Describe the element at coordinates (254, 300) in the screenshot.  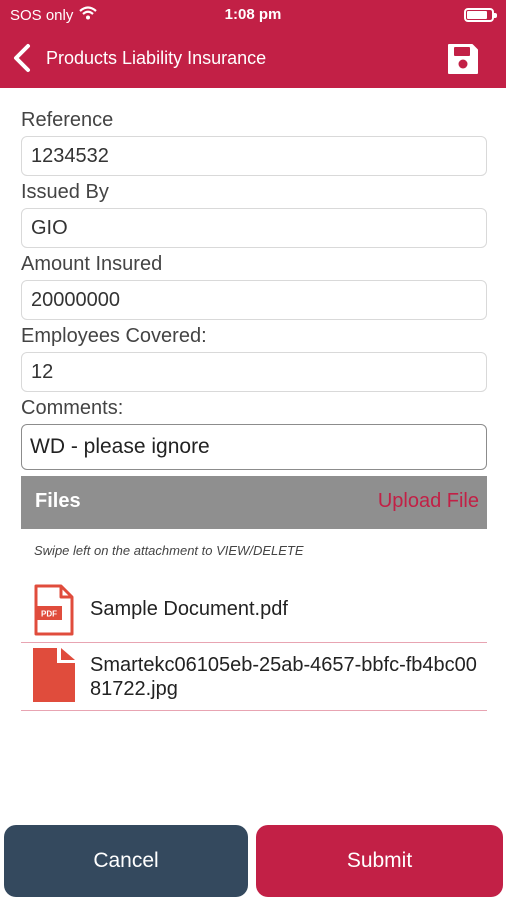
I see `amount-insured-input: 20000000` at that location.